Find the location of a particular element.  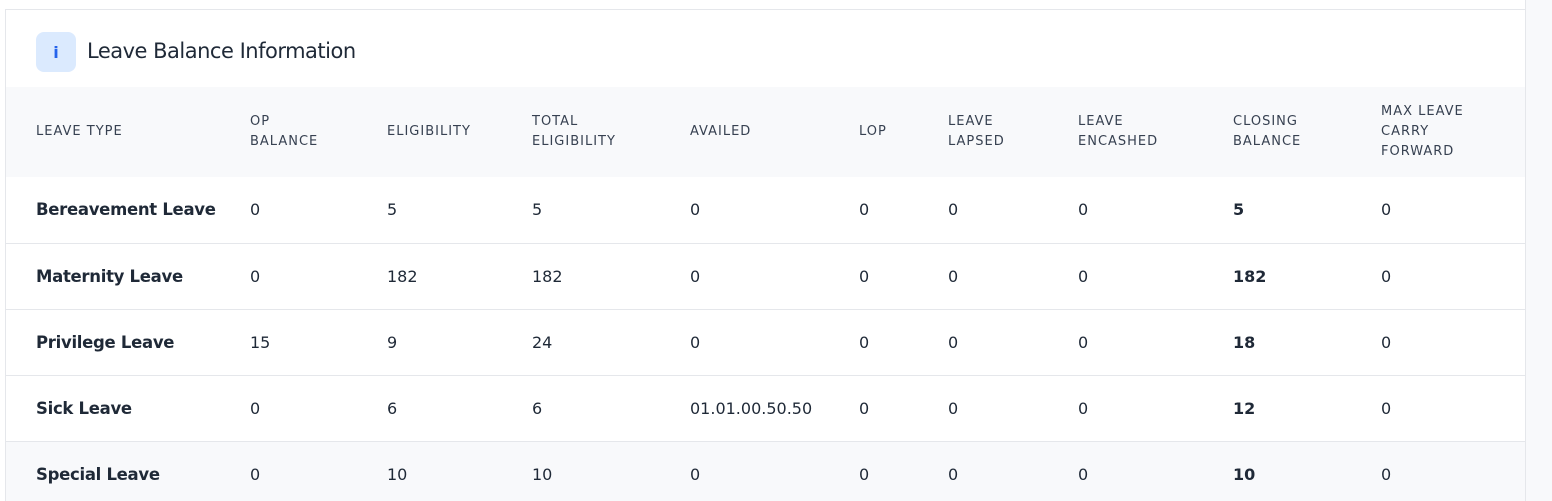

cell-leave-type: Special Leave is located at coordinates (98, 474).